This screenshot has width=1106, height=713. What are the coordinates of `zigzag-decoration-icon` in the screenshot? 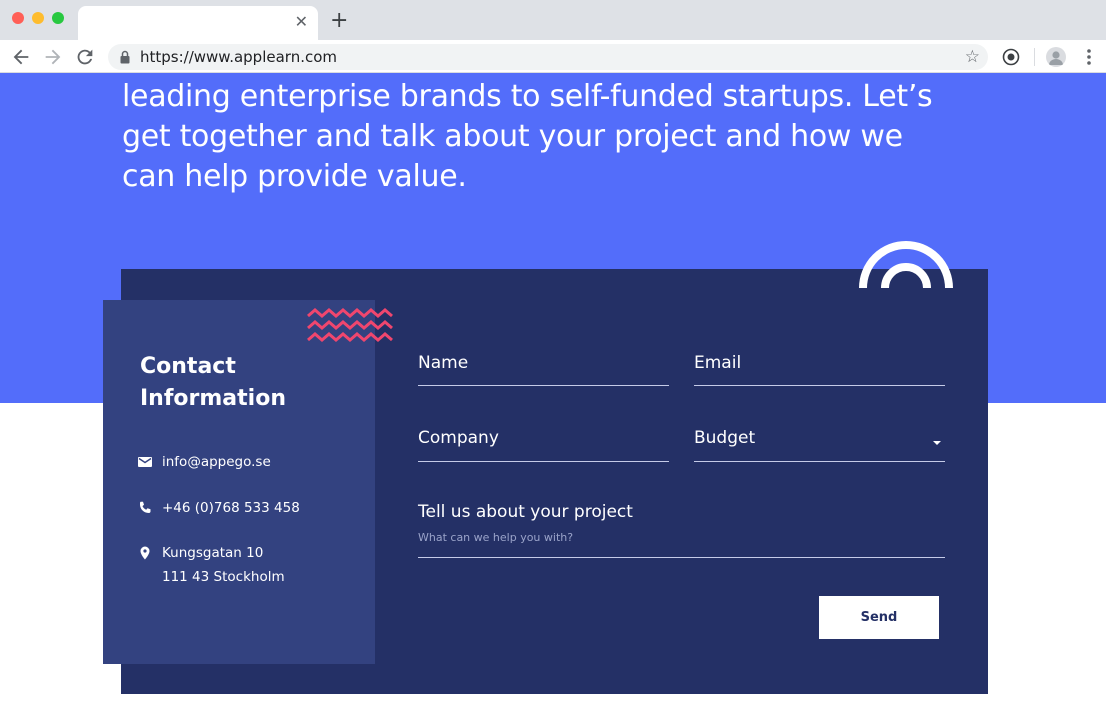 It's located at (350, 325).